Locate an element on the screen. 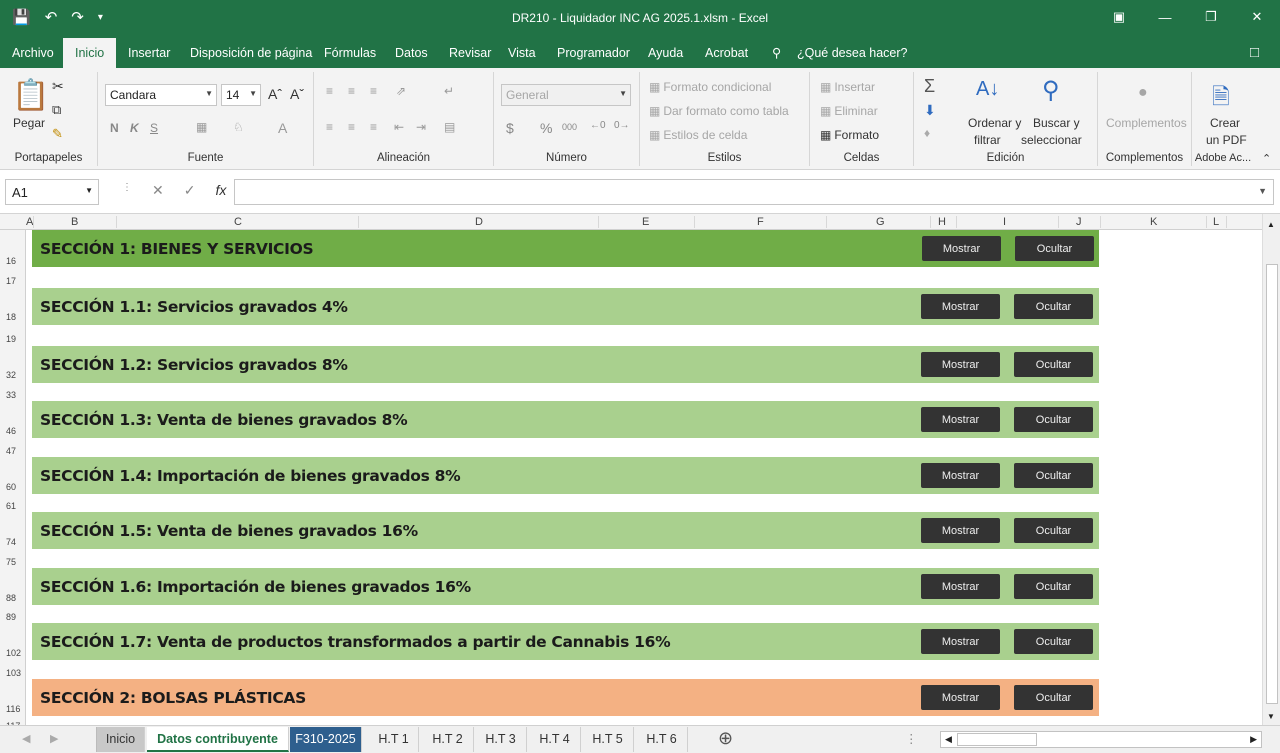 The width and height of the screenshot is (1280, 753). scroll-left-icon: ◀ is located at coordinates (948, 739).